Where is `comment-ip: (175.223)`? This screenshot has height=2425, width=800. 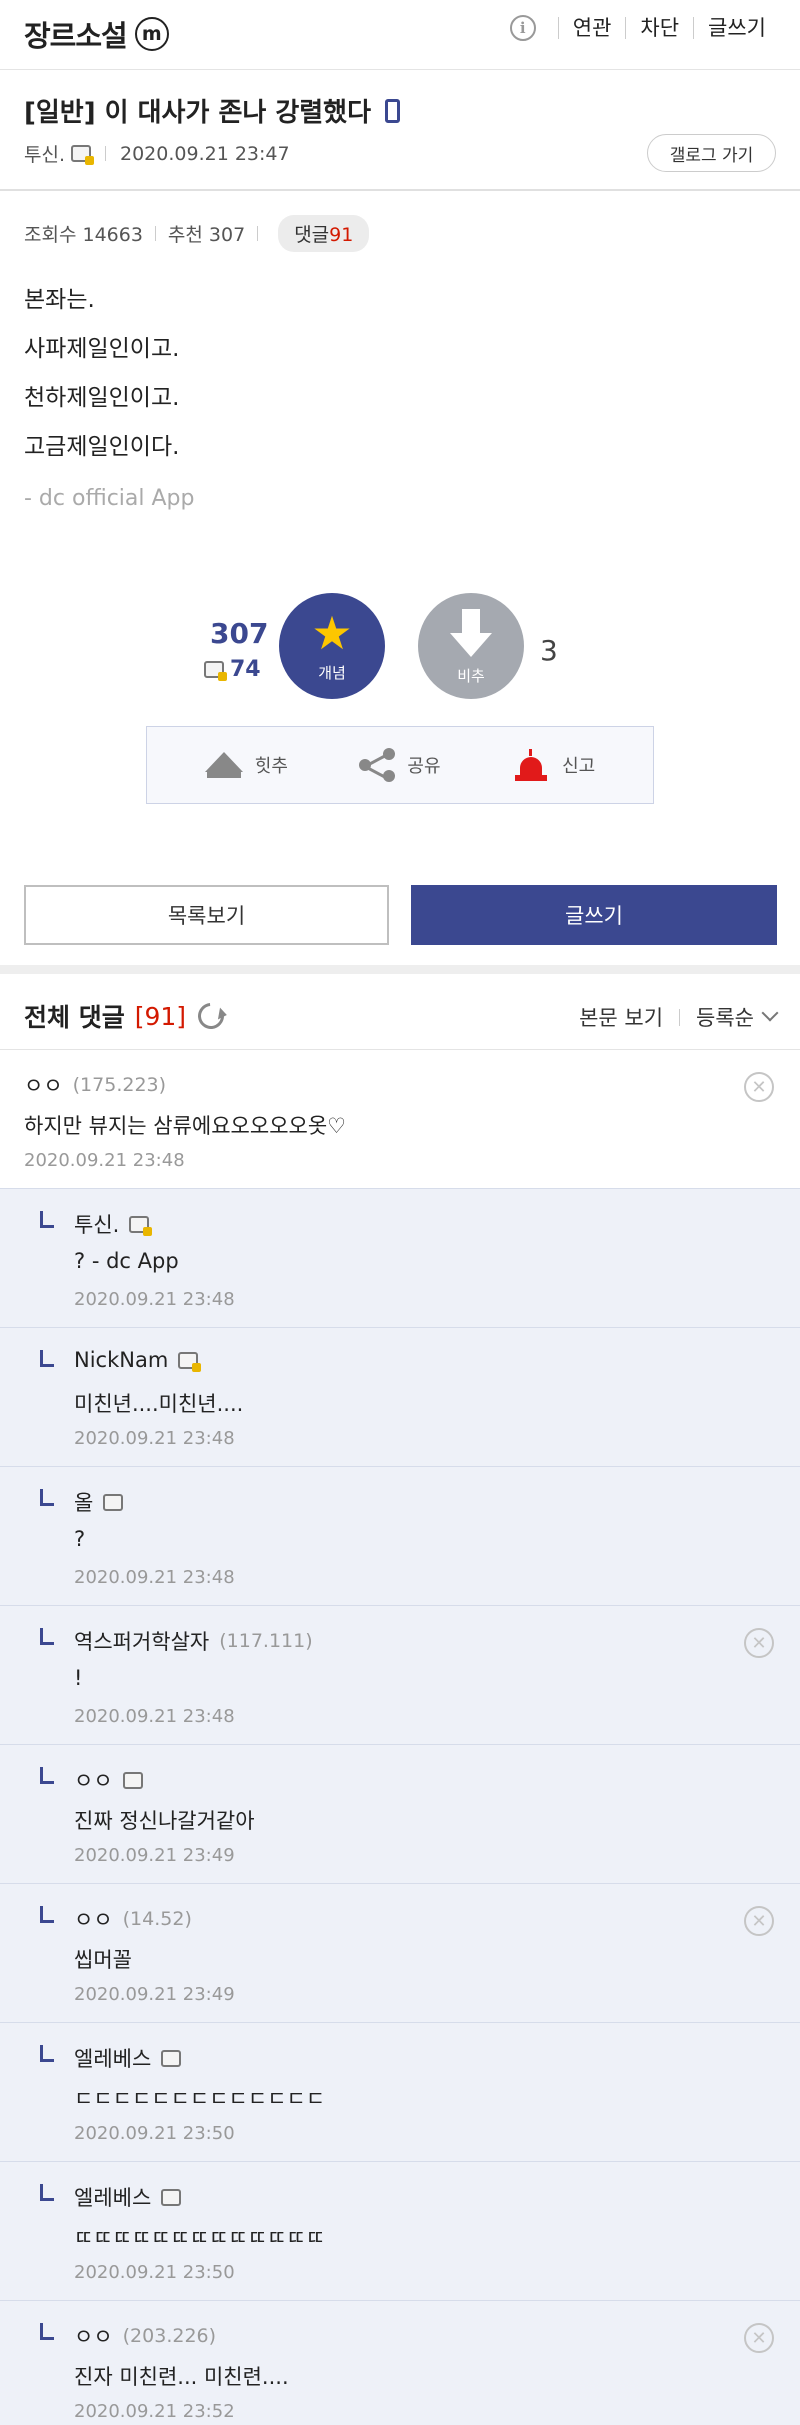 comment-ip: (175.223) is located at coordinates (119, 1085).